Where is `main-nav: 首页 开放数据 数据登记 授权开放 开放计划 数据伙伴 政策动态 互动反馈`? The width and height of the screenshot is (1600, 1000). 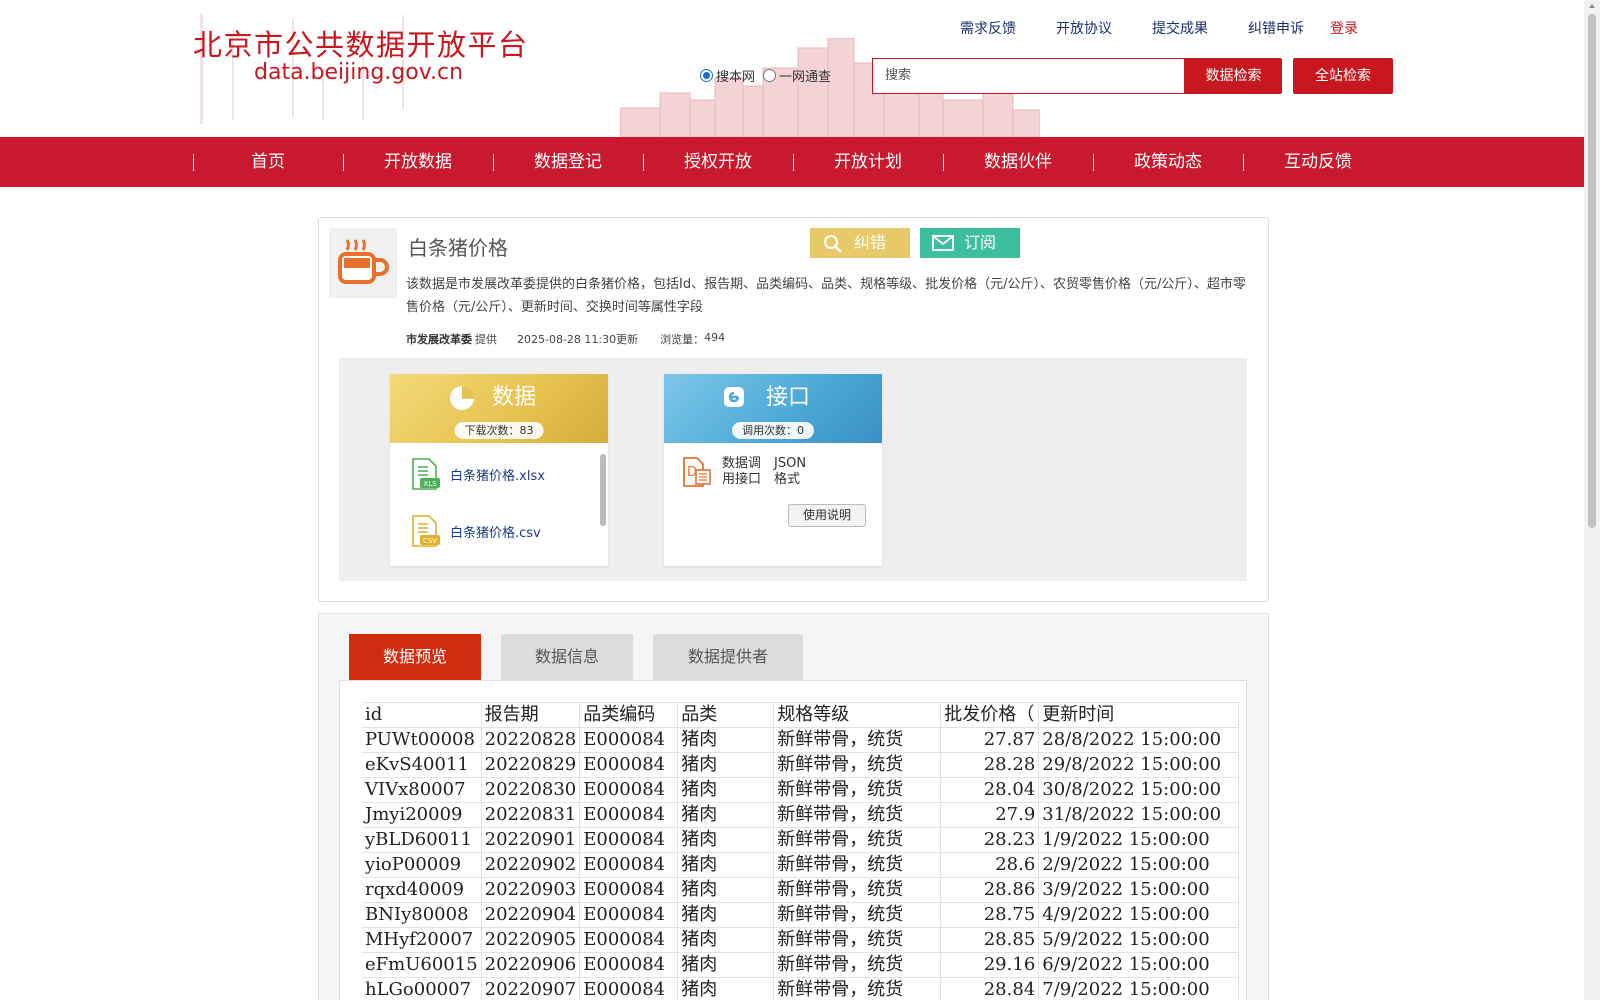 main-nav: 首页 开放数据 数据登记 授权开放 开放计划 数据伙伴 政策动态 互动反馈 is located at coordinates (792, 162).